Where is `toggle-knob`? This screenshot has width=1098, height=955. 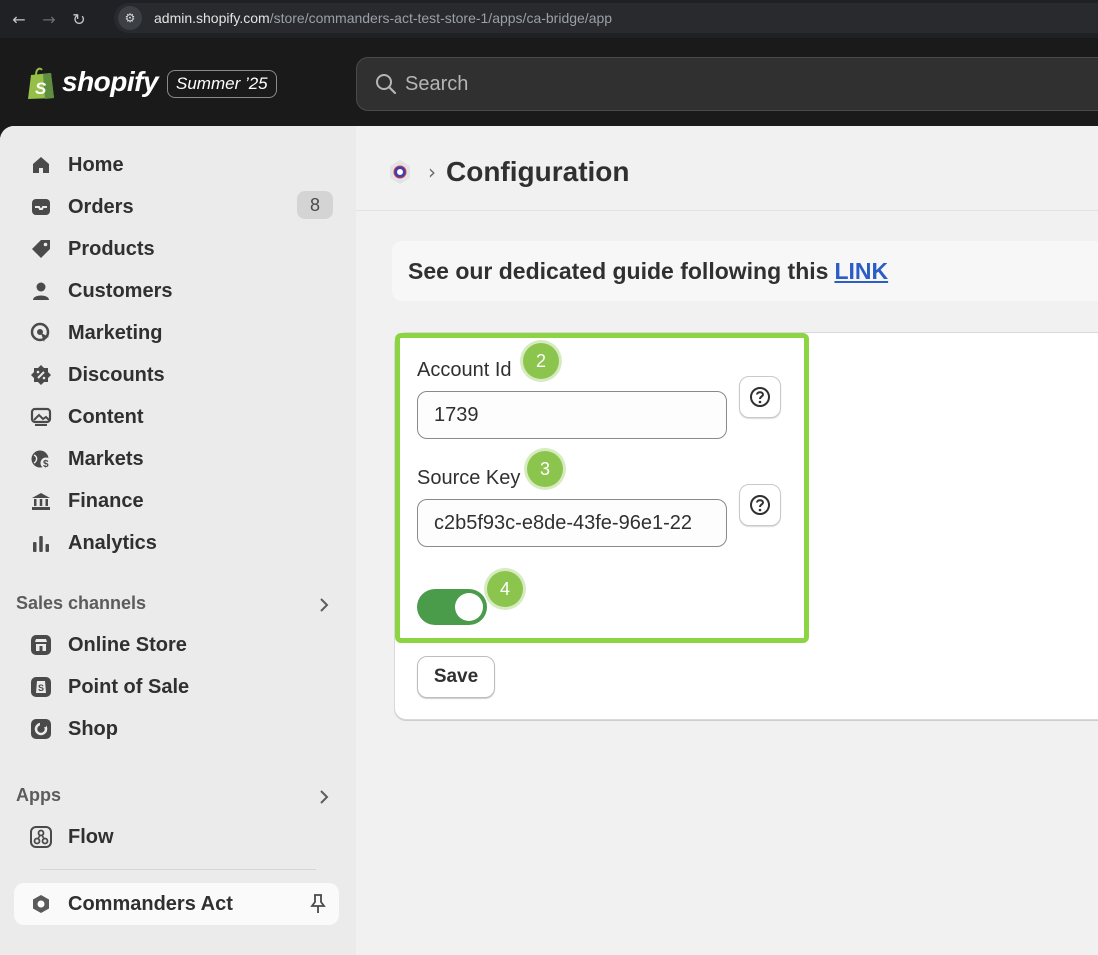 toggle-knob is located at coordinates (469, 607).